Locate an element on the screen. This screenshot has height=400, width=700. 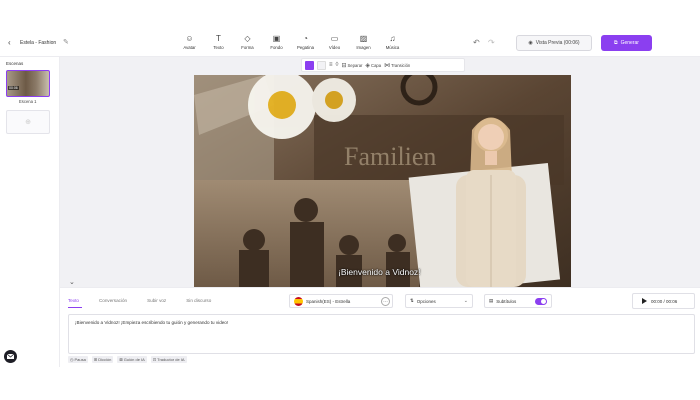
translate-icon: ⊡ is located at coordinates (154, 359).